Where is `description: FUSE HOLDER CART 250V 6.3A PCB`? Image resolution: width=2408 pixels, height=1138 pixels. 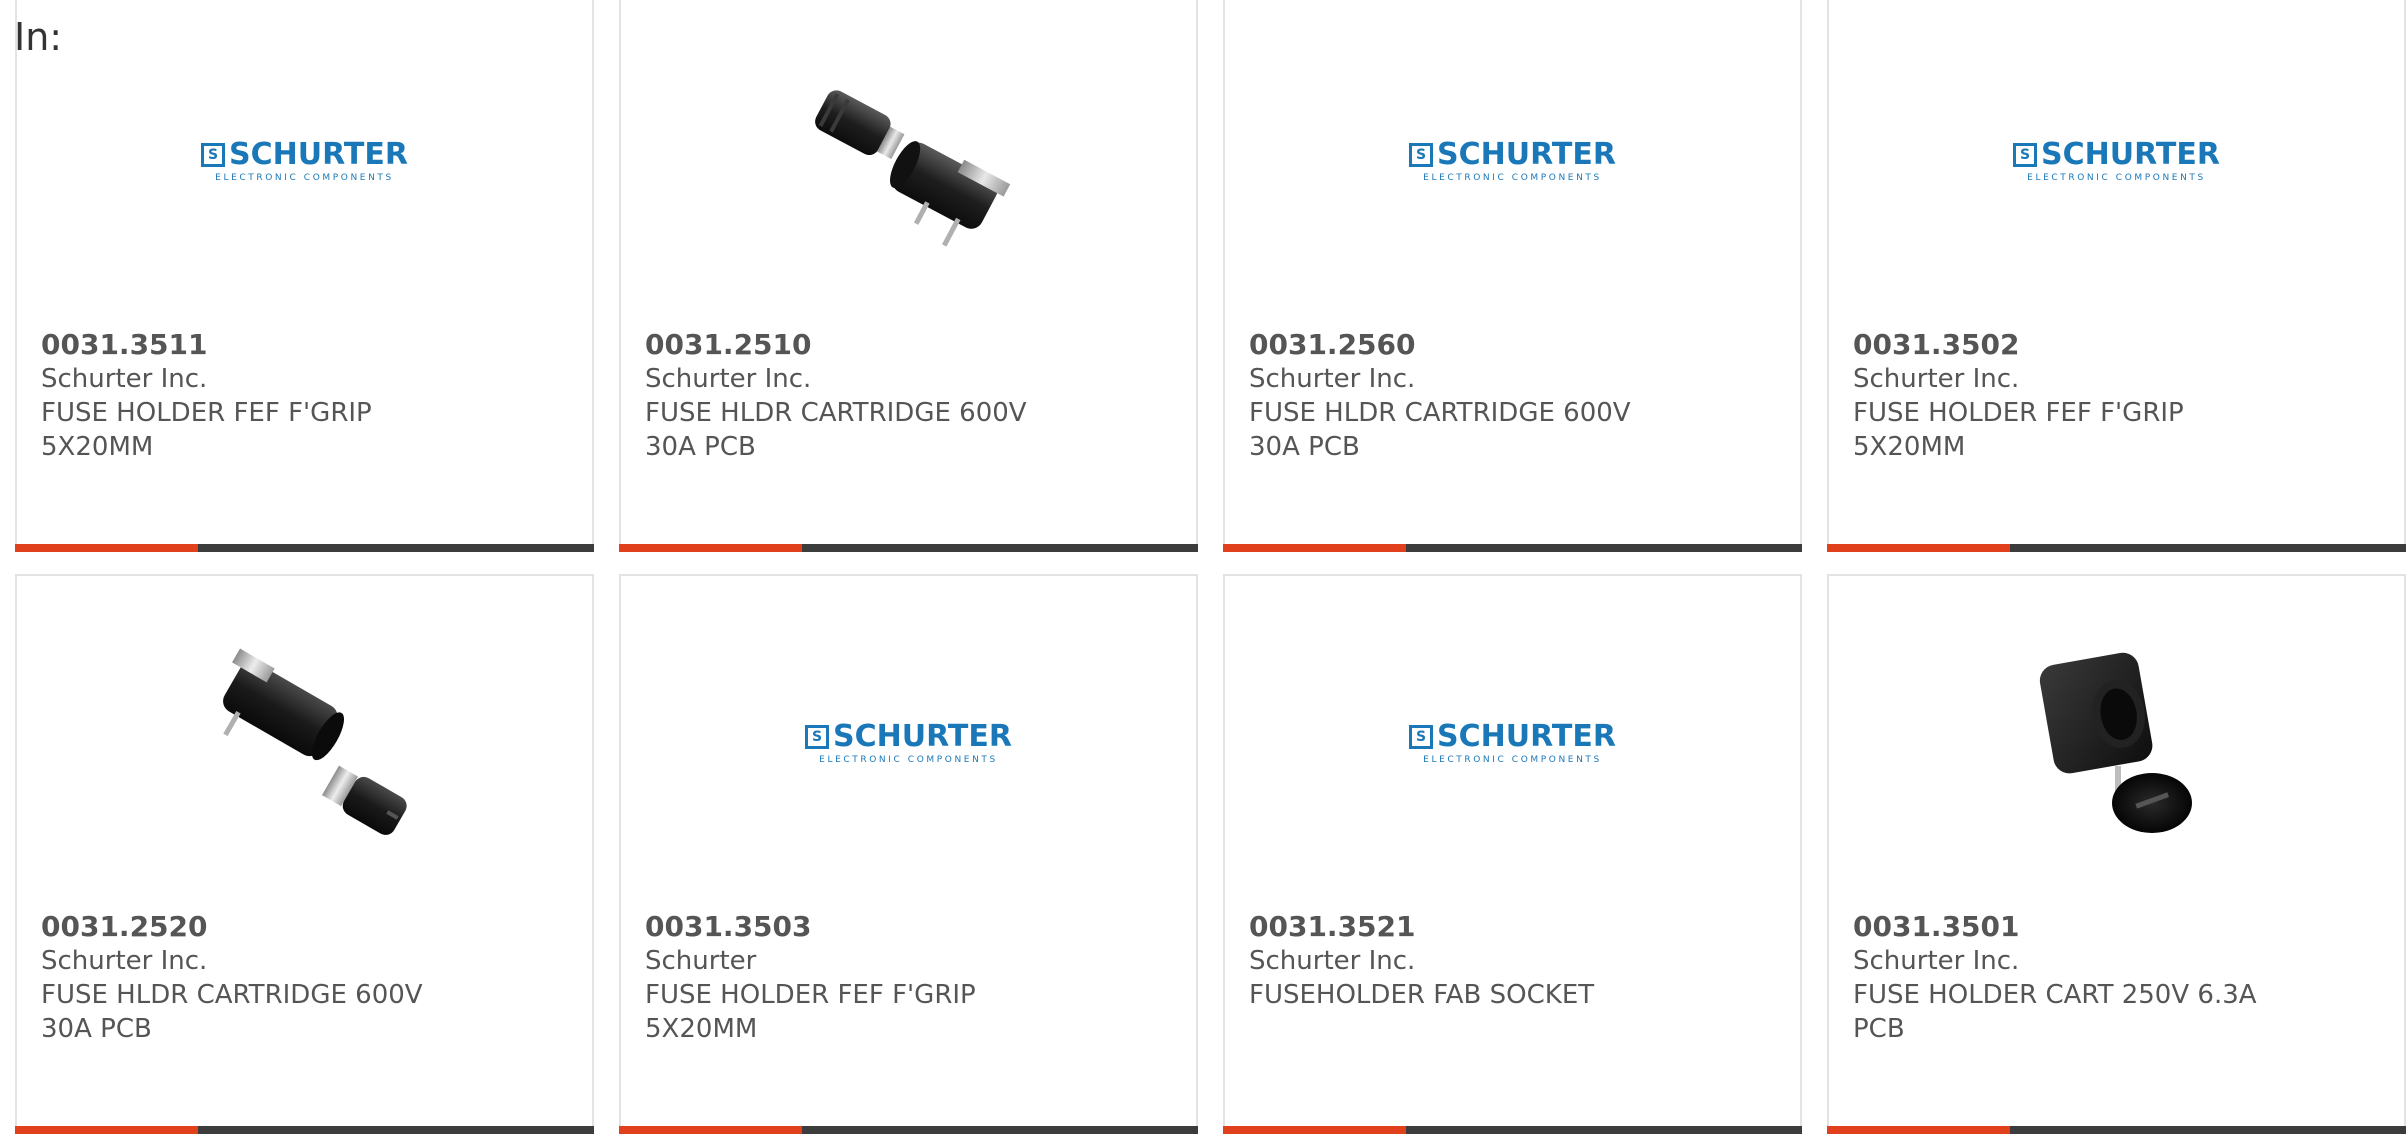 description: FUSE HOLDER CART 250V 6.3A PCB is located at coordinates (2055, 1012).